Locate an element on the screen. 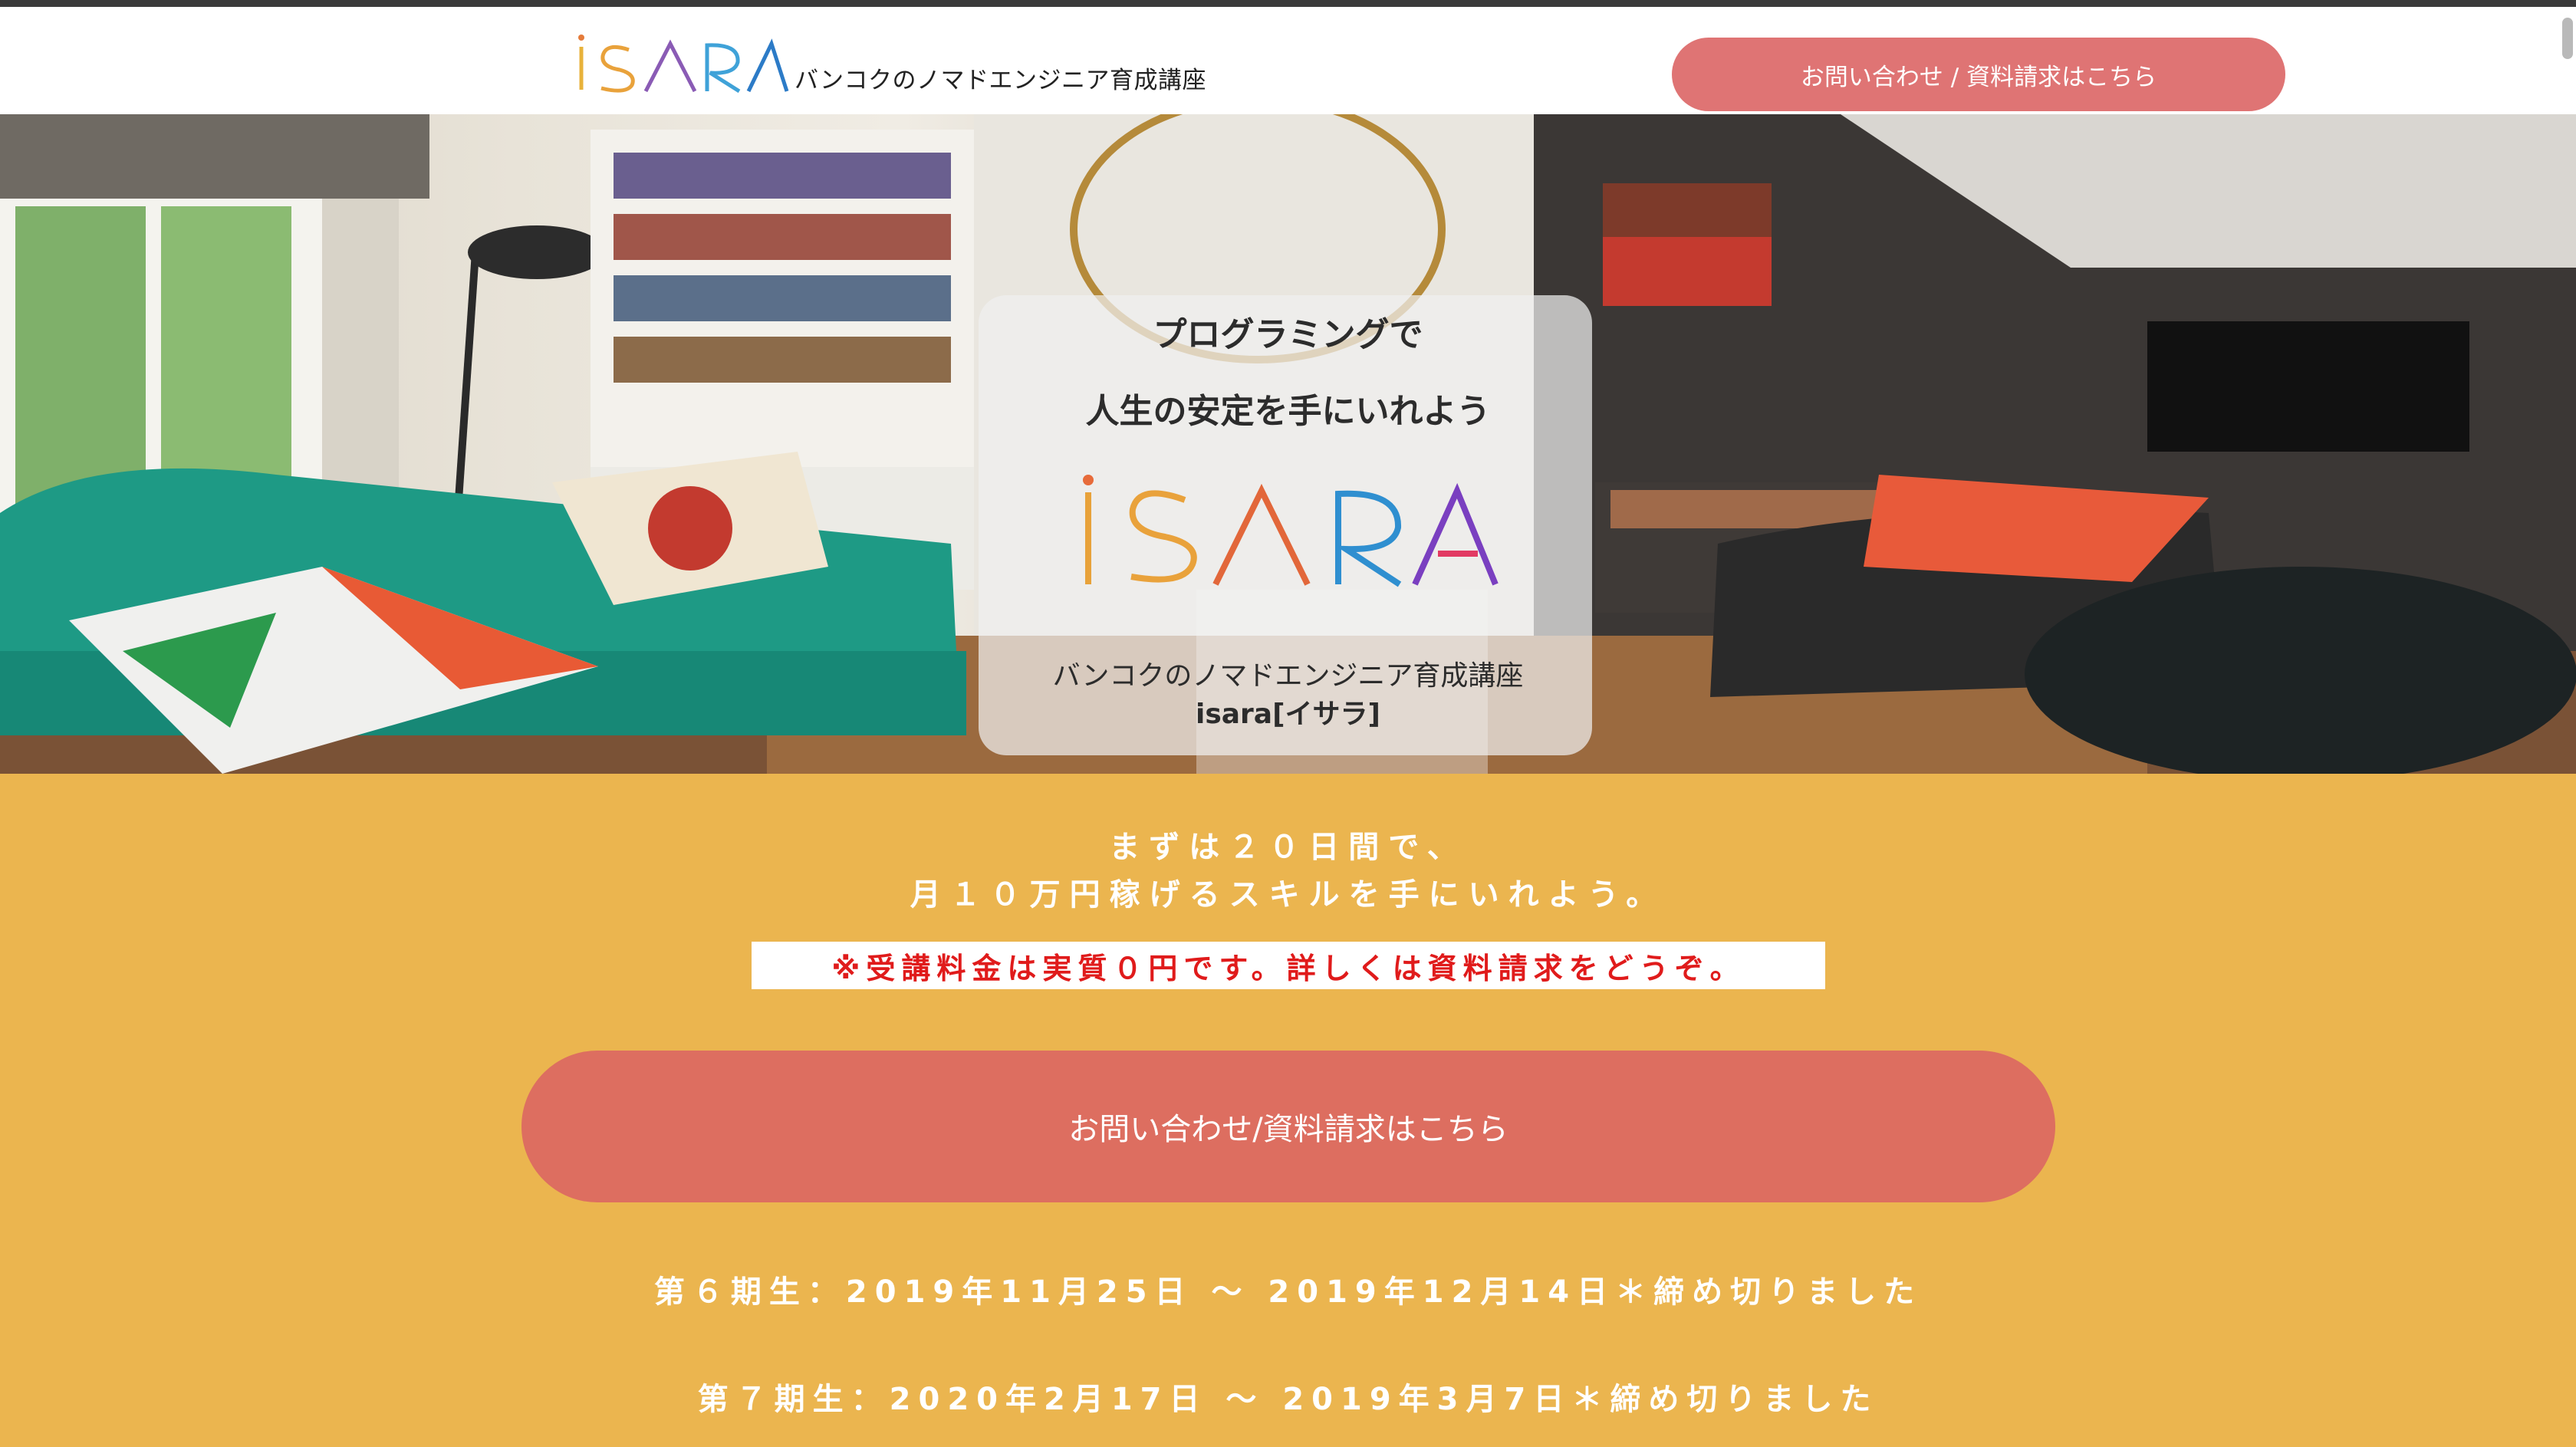  term-6: 第６期生：2019年11月25日 ～ 2019年12月14日＊締め切りました is located at coordinates (1288, 1292).